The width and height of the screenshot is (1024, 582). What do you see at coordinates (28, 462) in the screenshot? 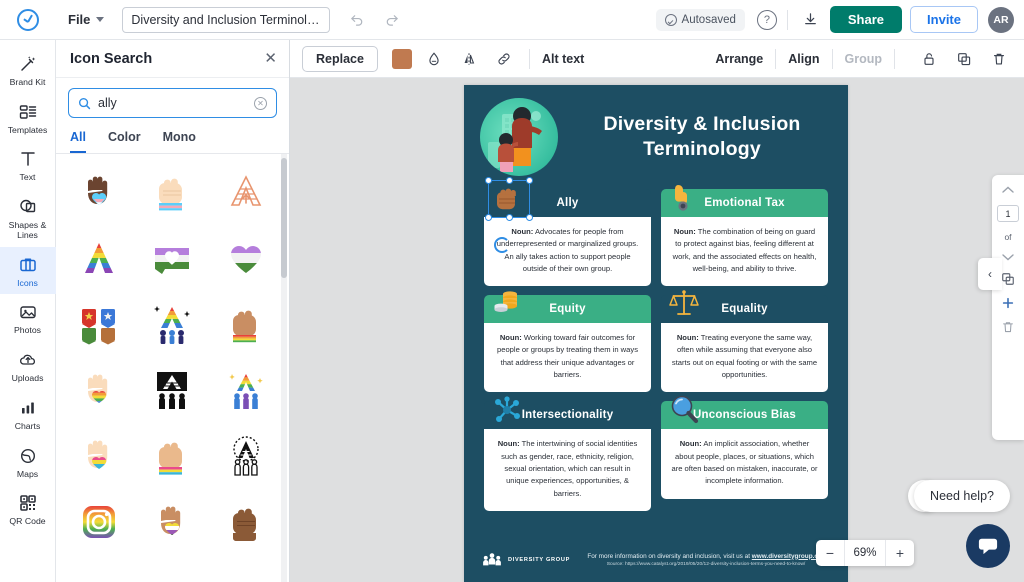
I see `sidebar-item-maps: Maps` at bounding box center [28, 462].